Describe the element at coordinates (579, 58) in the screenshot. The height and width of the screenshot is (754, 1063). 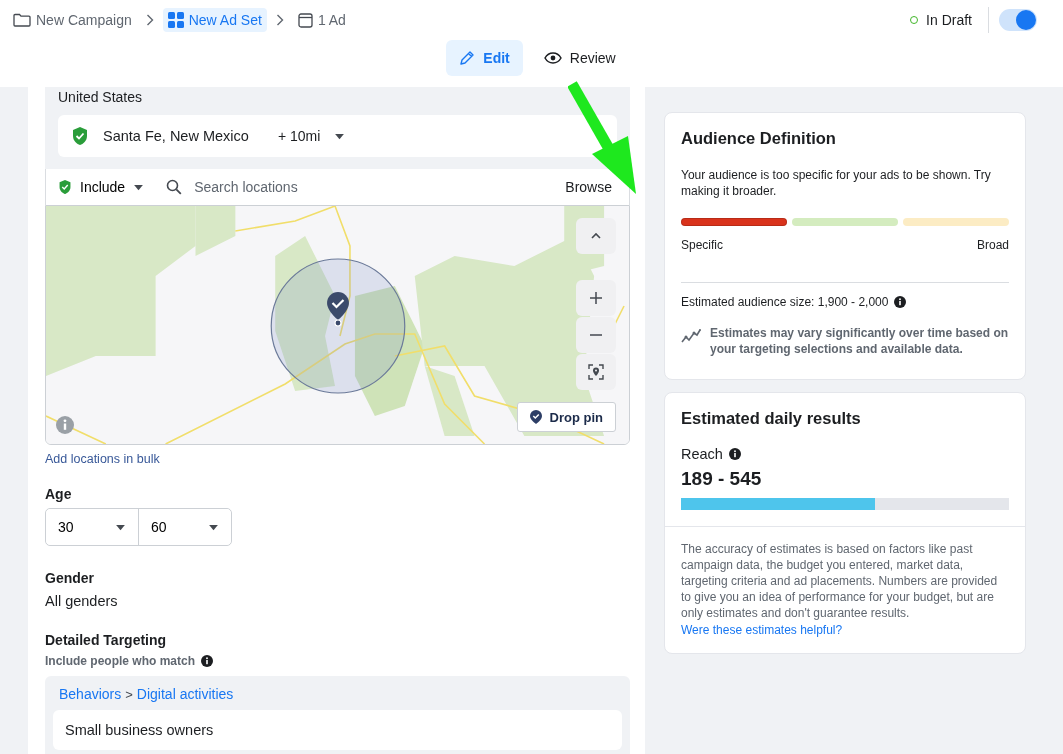
I see `mode-tab: Review` at that location.